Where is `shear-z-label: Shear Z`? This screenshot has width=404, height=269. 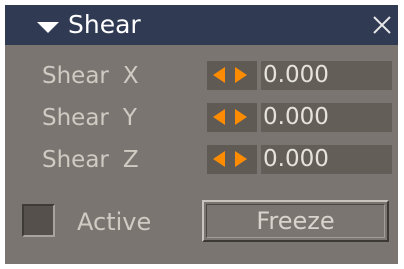
shear-z-label: Shear Z is located at coordinates (90, 160).